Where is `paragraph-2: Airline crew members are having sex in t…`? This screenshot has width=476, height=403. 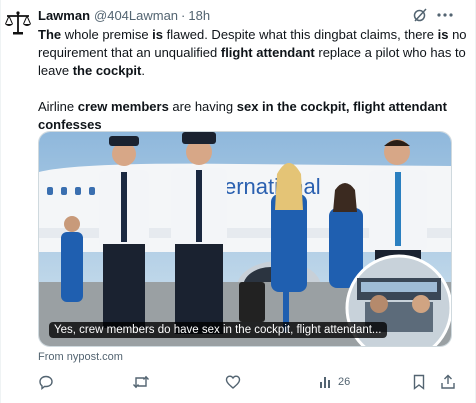 paragraph-2: Airline crew members are having sex in t… is located at coordinates (253, 116).